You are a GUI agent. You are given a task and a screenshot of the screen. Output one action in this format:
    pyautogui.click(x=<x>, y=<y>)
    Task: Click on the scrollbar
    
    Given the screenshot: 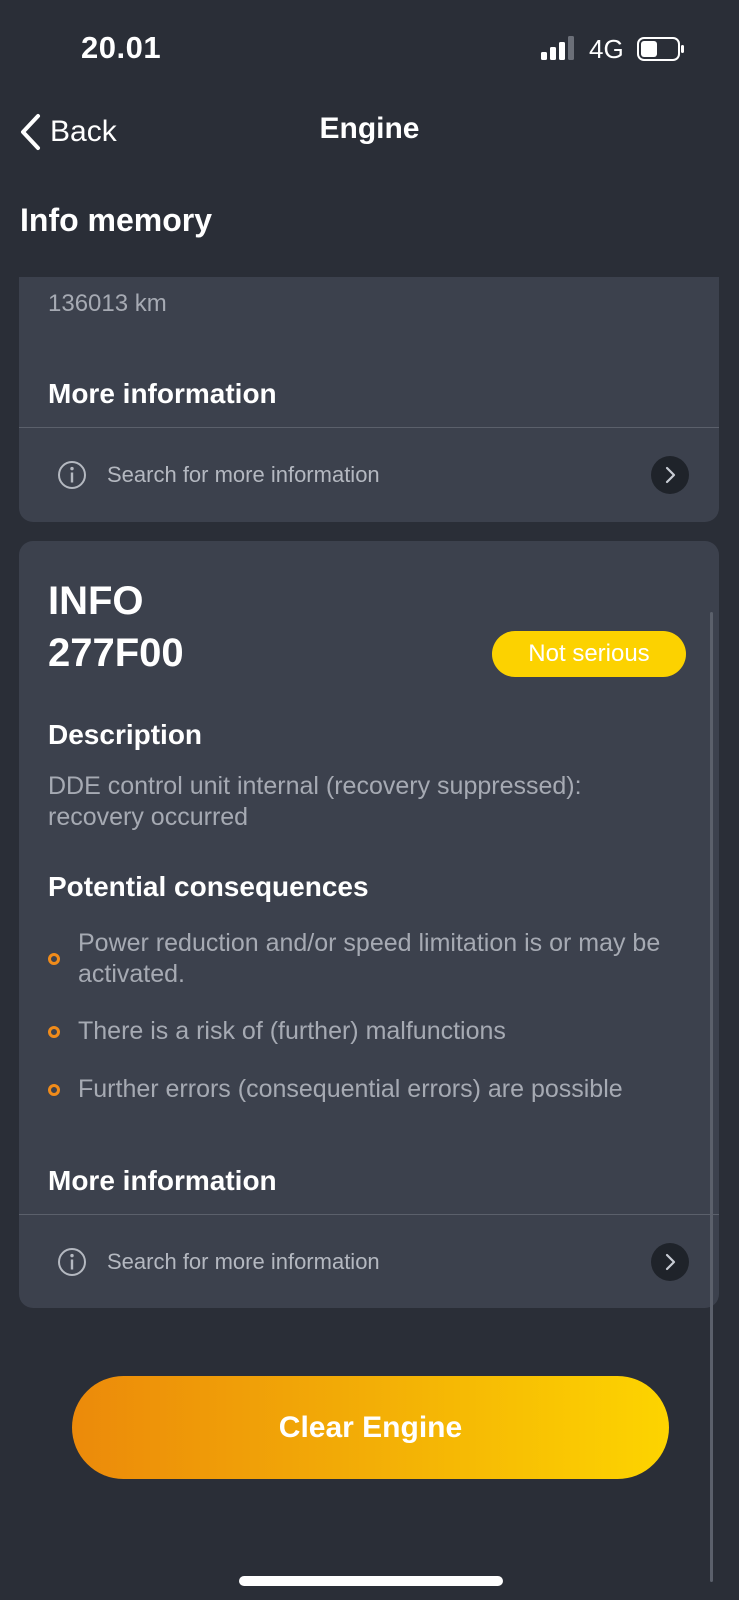 What is the action you would take?
    pyautogui.click(x=711, y=1097)
    